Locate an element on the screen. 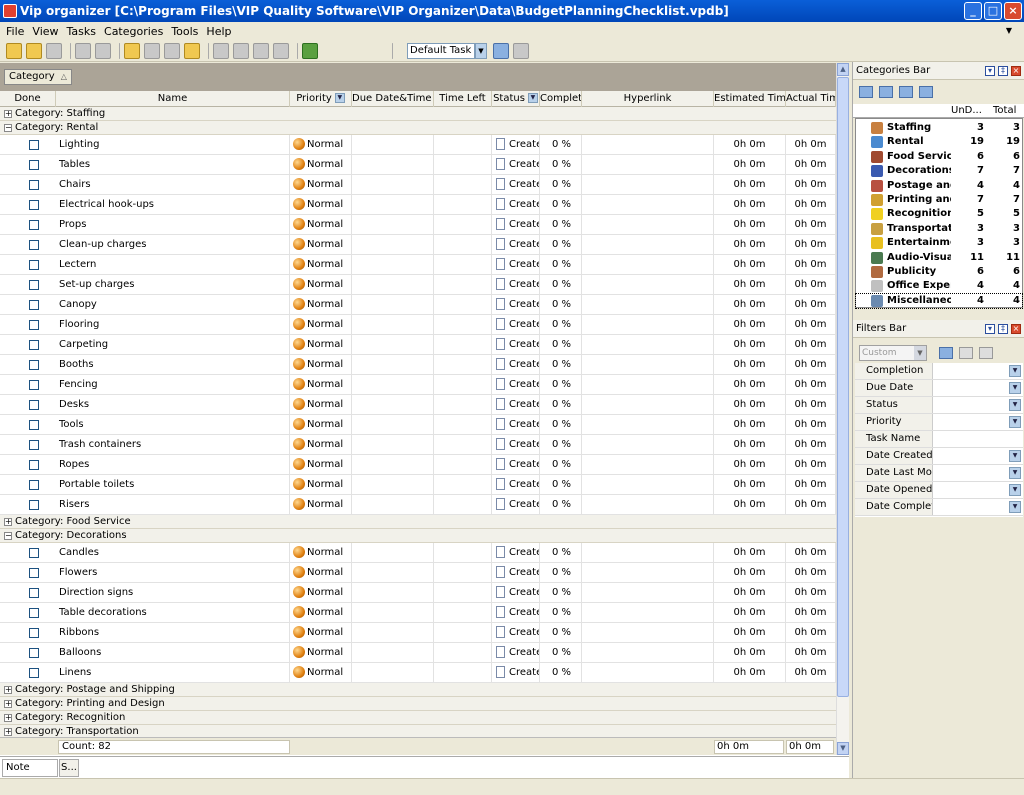  add-subtask-icon is located at coordinates (132, 50).